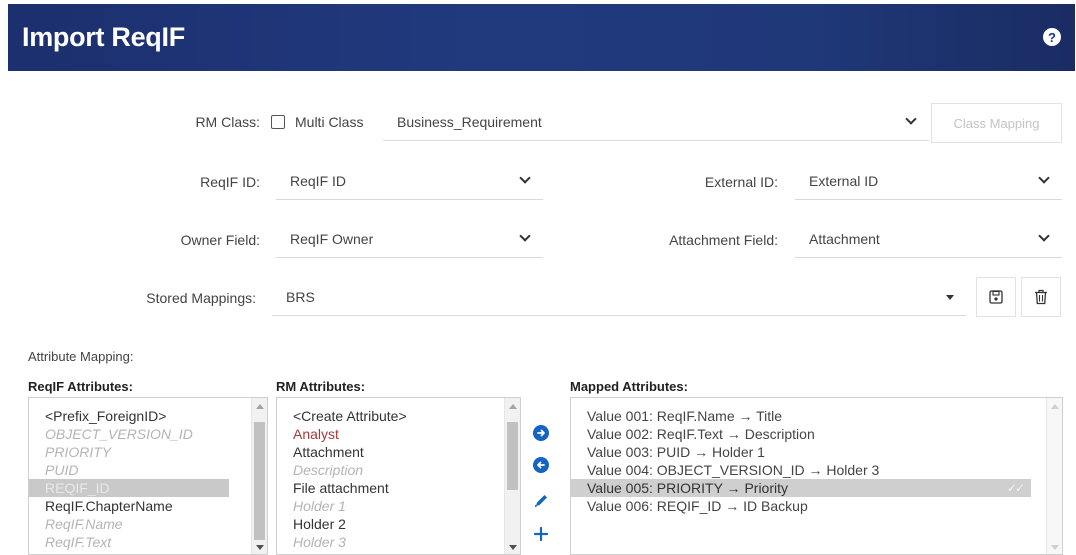 This screenshot has width=1076, height=555. I want to click on stored-mappings-select: BRS, so click(619, 297).